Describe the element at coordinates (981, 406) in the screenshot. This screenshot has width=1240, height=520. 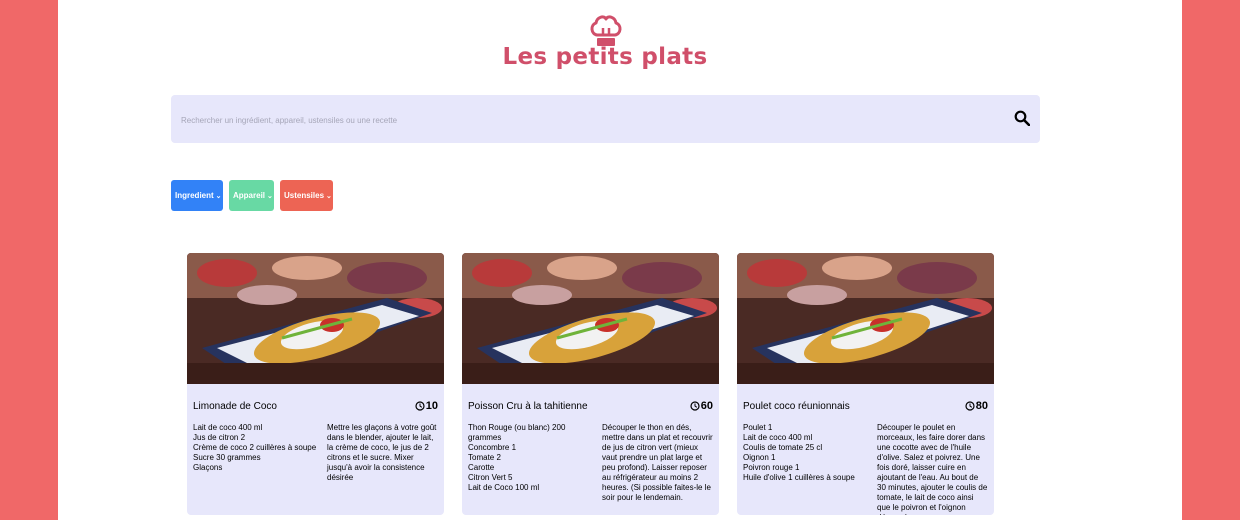
I see `recipe-time-value: 80` at that location.